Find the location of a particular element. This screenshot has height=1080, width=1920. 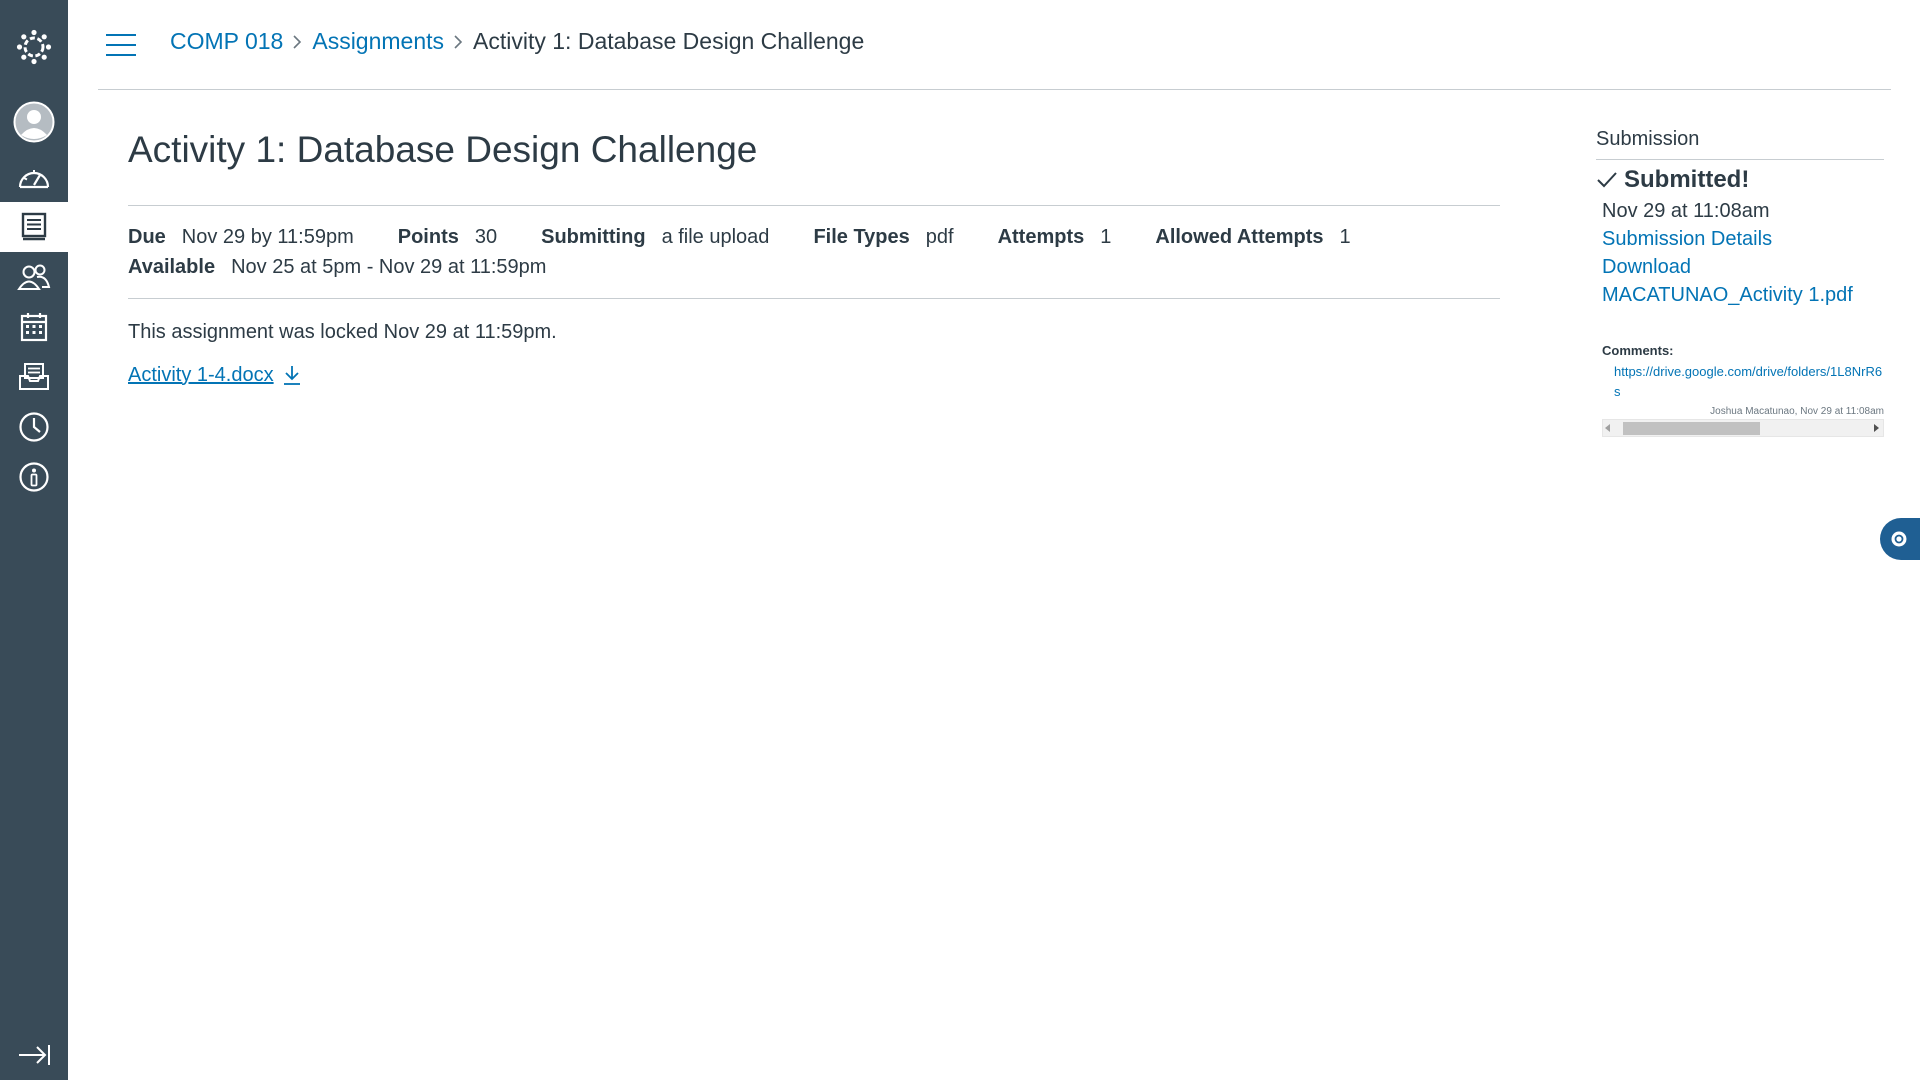

allowed-attempts-label: Allowed Attempts is located at coordinates (1239, 236).